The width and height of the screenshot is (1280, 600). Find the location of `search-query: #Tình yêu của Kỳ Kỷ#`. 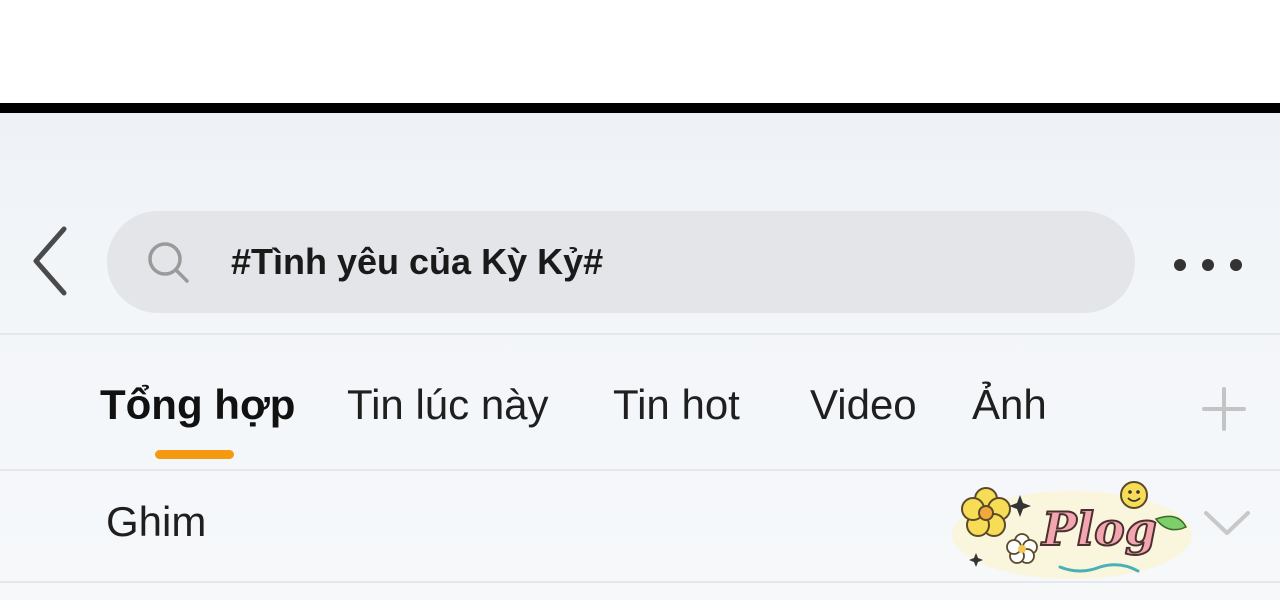

search-query: #Tình yêu của Kỳ Kỷ# is located at coordinates (417, 262).